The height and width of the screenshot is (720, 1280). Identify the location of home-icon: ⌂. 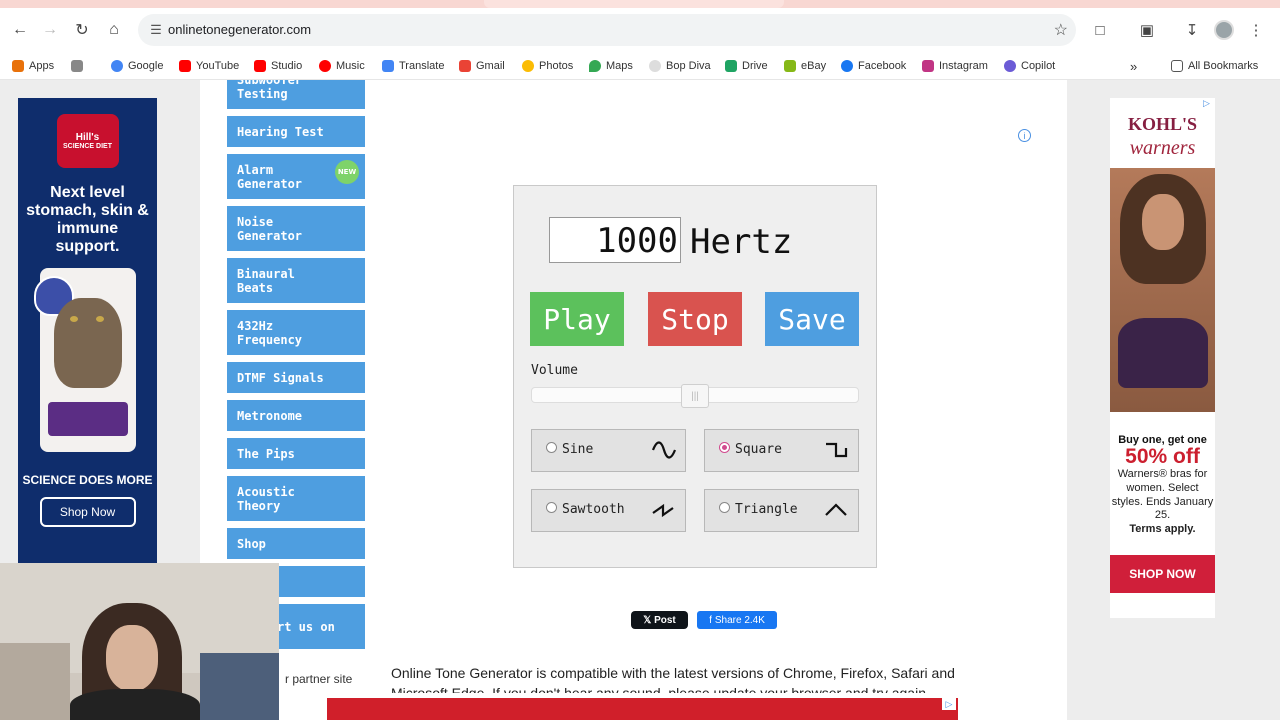
(114, 30).